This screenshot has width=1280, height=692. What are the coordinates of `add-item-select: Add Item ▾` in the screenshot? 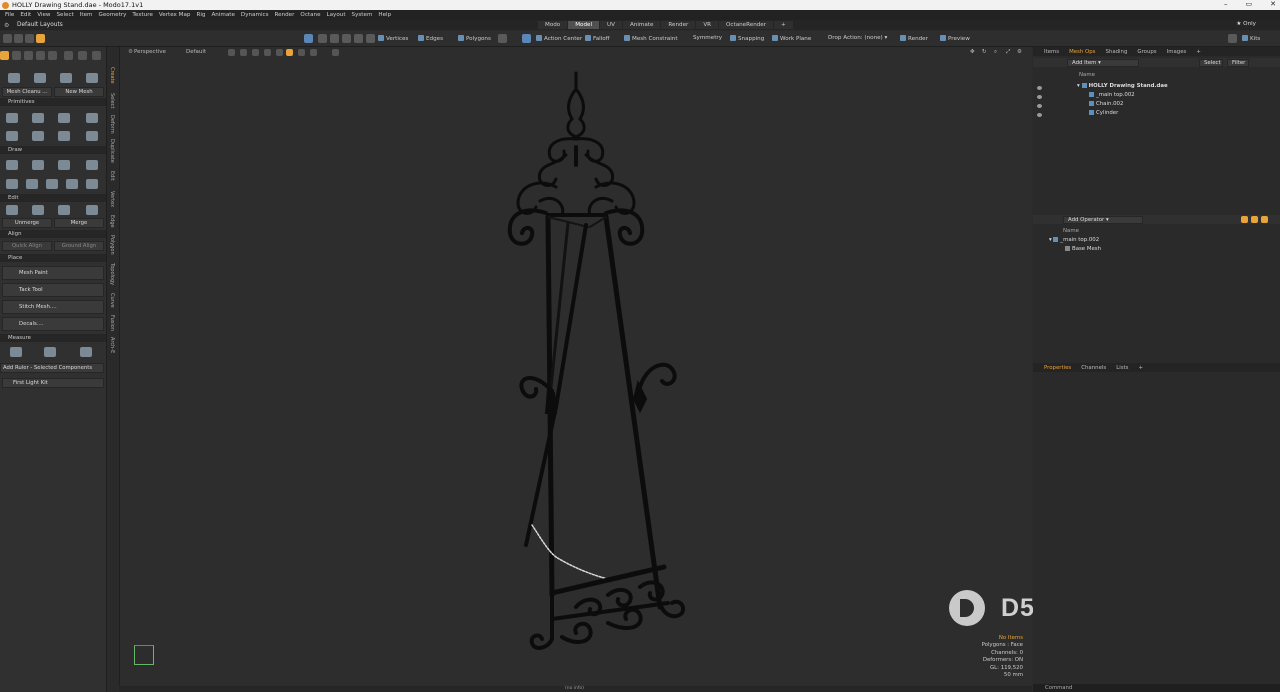 It's located at (1103, 63).